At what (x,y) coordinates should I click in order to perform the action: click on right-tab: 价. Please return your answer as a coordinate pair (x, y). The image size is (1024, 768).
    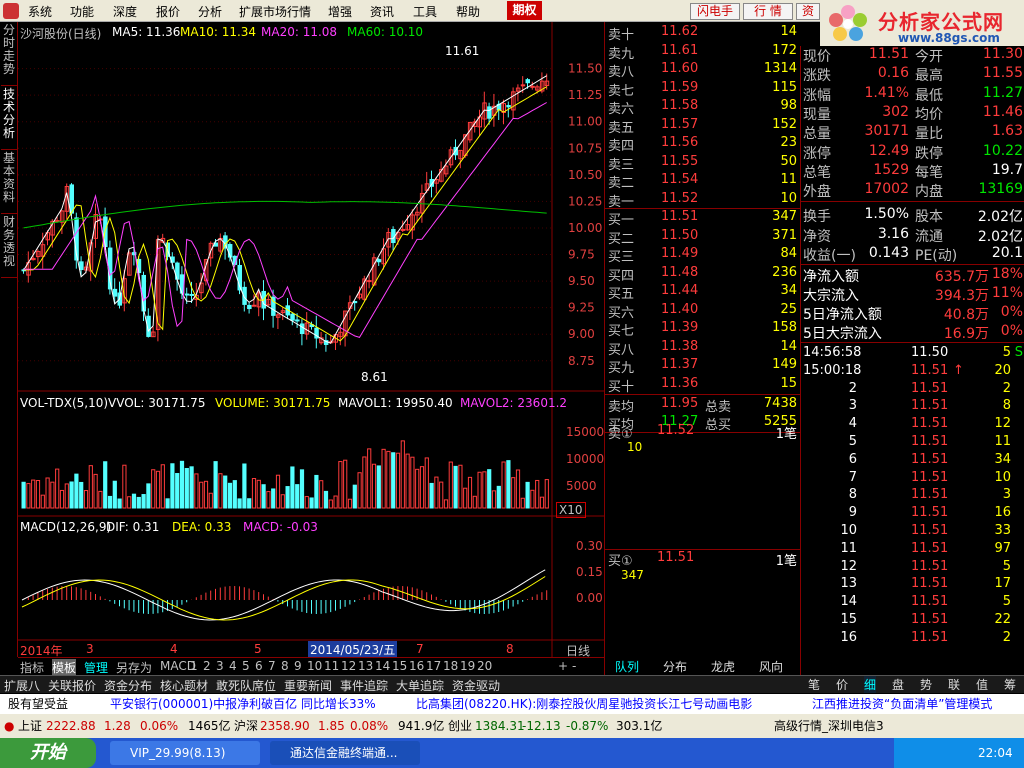
    Looking at the image, I should click on (842, 684).